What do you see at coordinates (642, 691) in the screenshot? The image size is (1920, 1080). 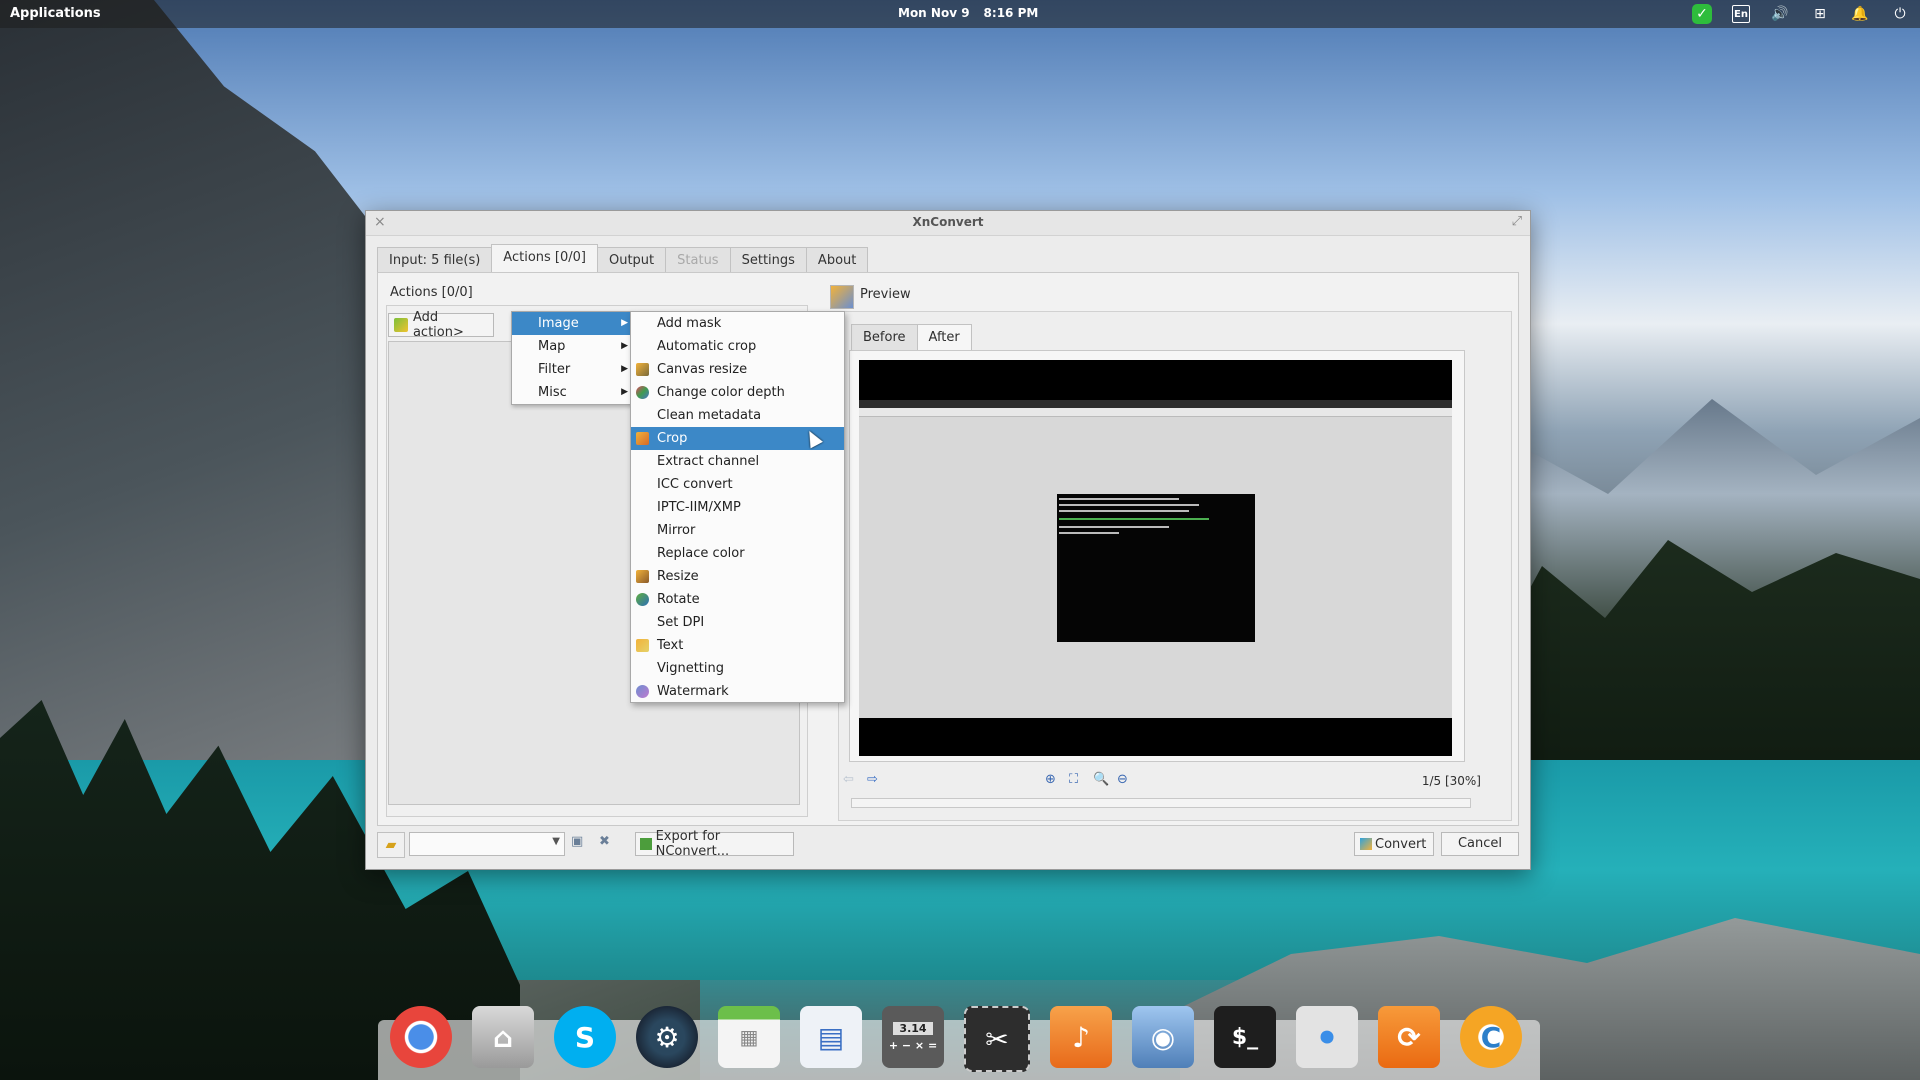 I see `watermark-icon` at bounding box center [642, 691].